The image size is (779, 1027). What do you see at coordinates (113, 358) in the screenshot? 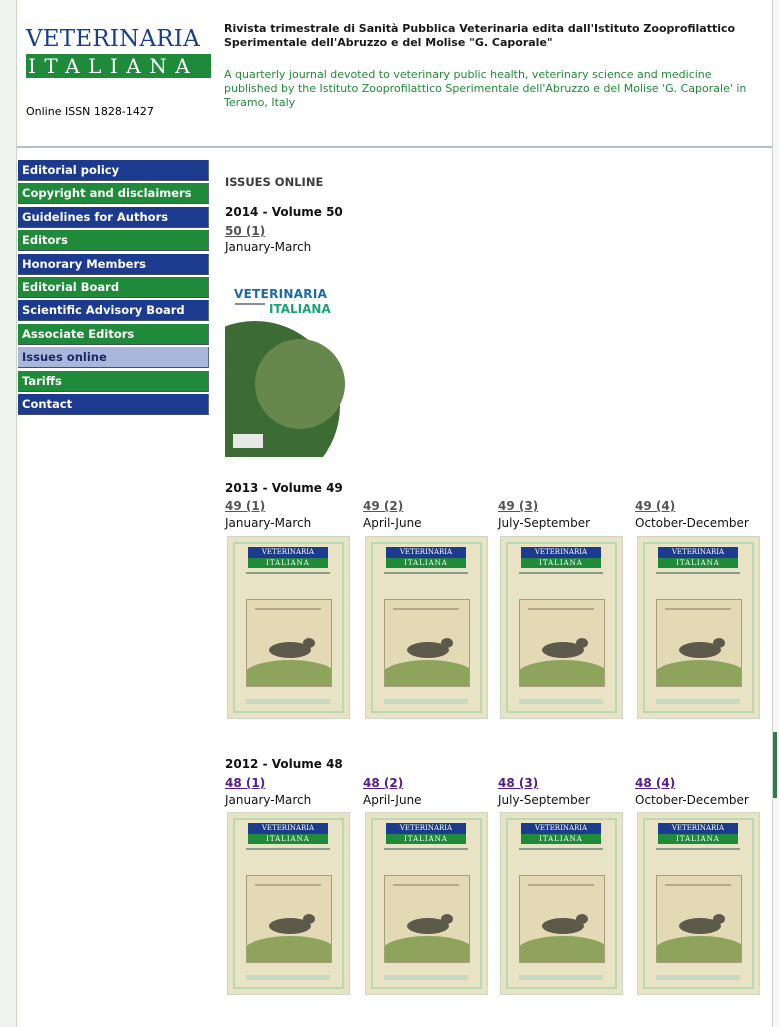
I see `sidebar-item-issues-online: Issues online` at bounding box center [113, 358].